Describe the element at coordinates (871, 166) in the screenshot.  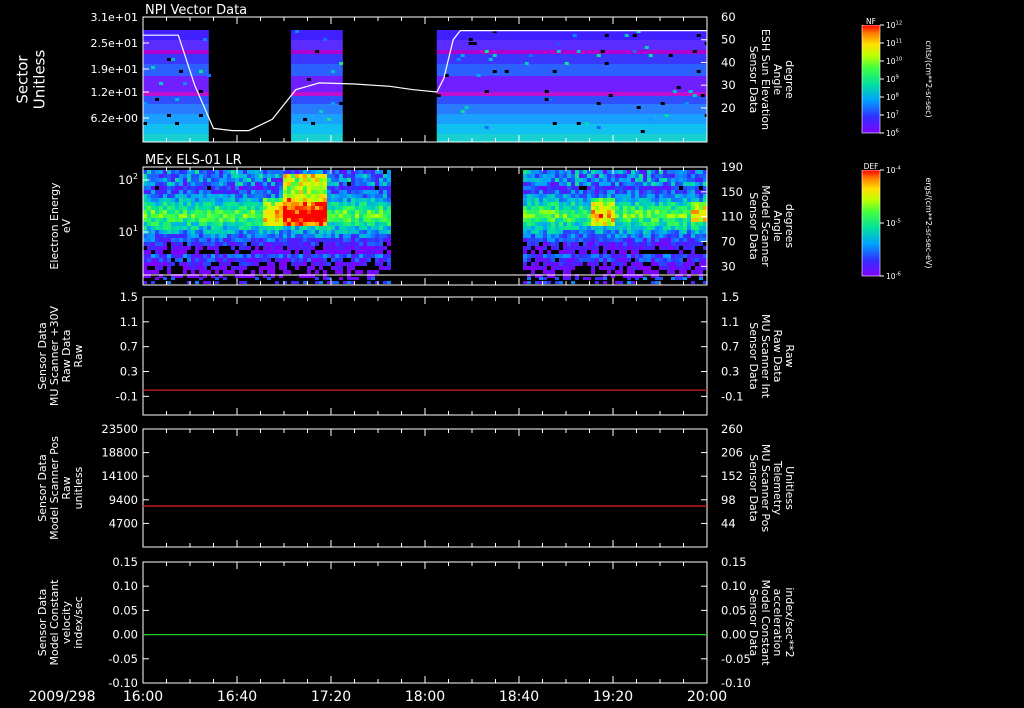
I see `colorbar-label: DEF` at that location.